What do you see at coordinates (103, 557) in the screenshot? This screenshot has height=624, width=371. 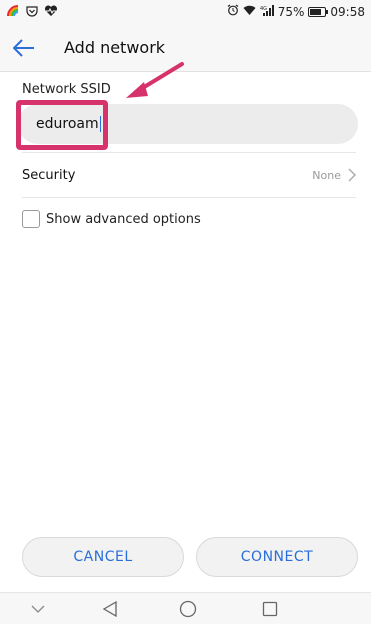 I see `cancel-button: CANCEL` at bounding box center [103, 557].